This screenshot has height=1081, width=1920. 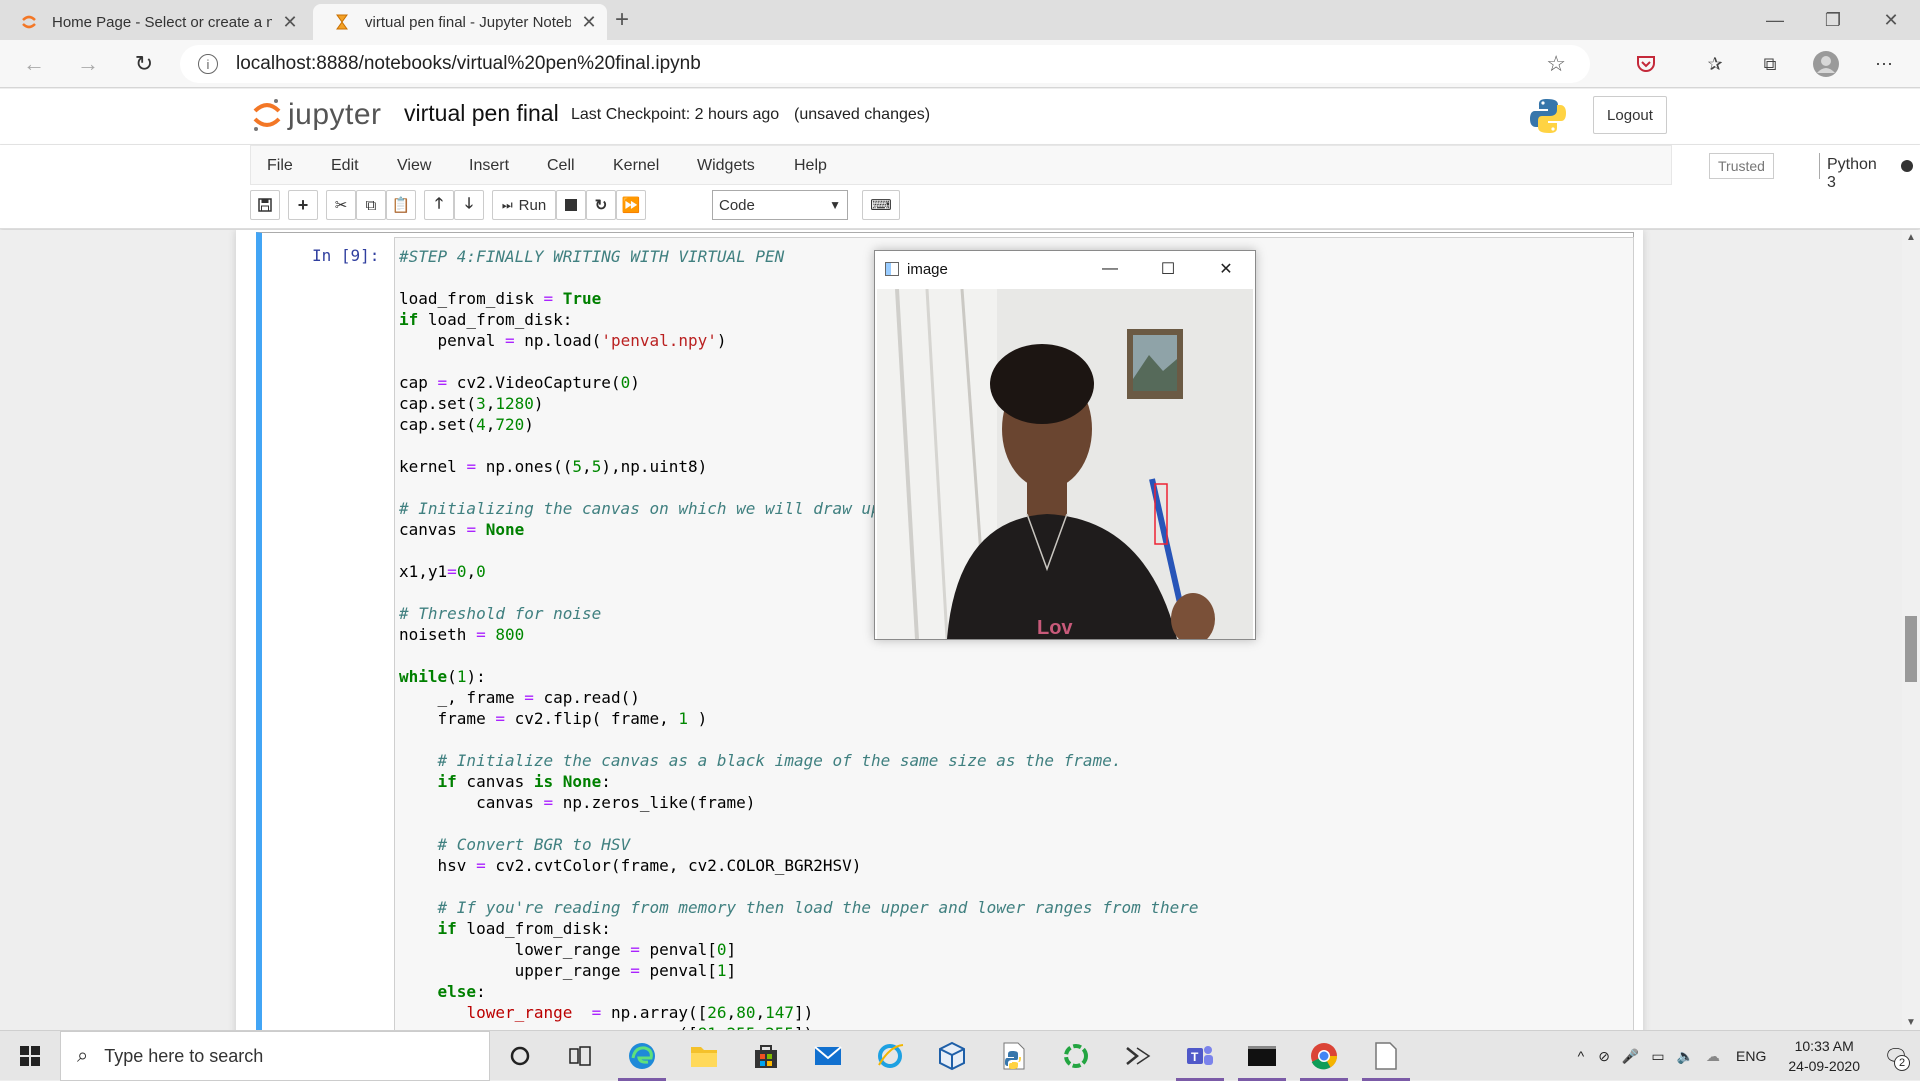 I want to click on cut-button: ✂, so click(x=341, y=205).